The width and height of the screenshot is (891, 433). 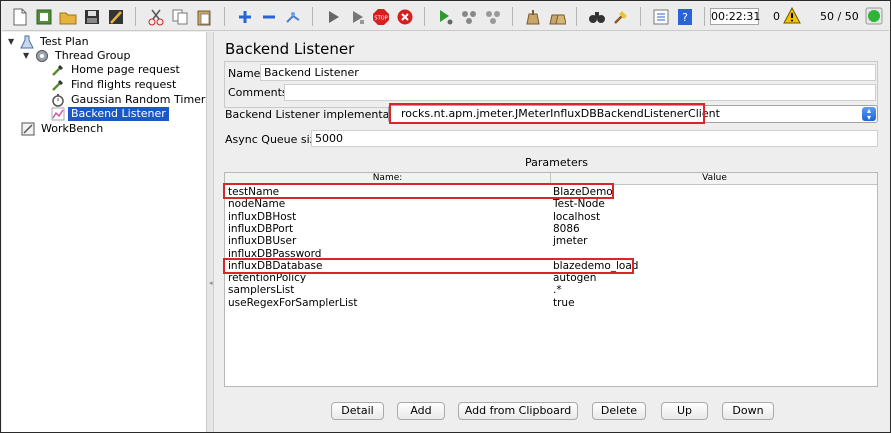 What do you see at coordinates (792, 16) in the screenshot?
I see `warning-icon` at bounding box center [792, 16].